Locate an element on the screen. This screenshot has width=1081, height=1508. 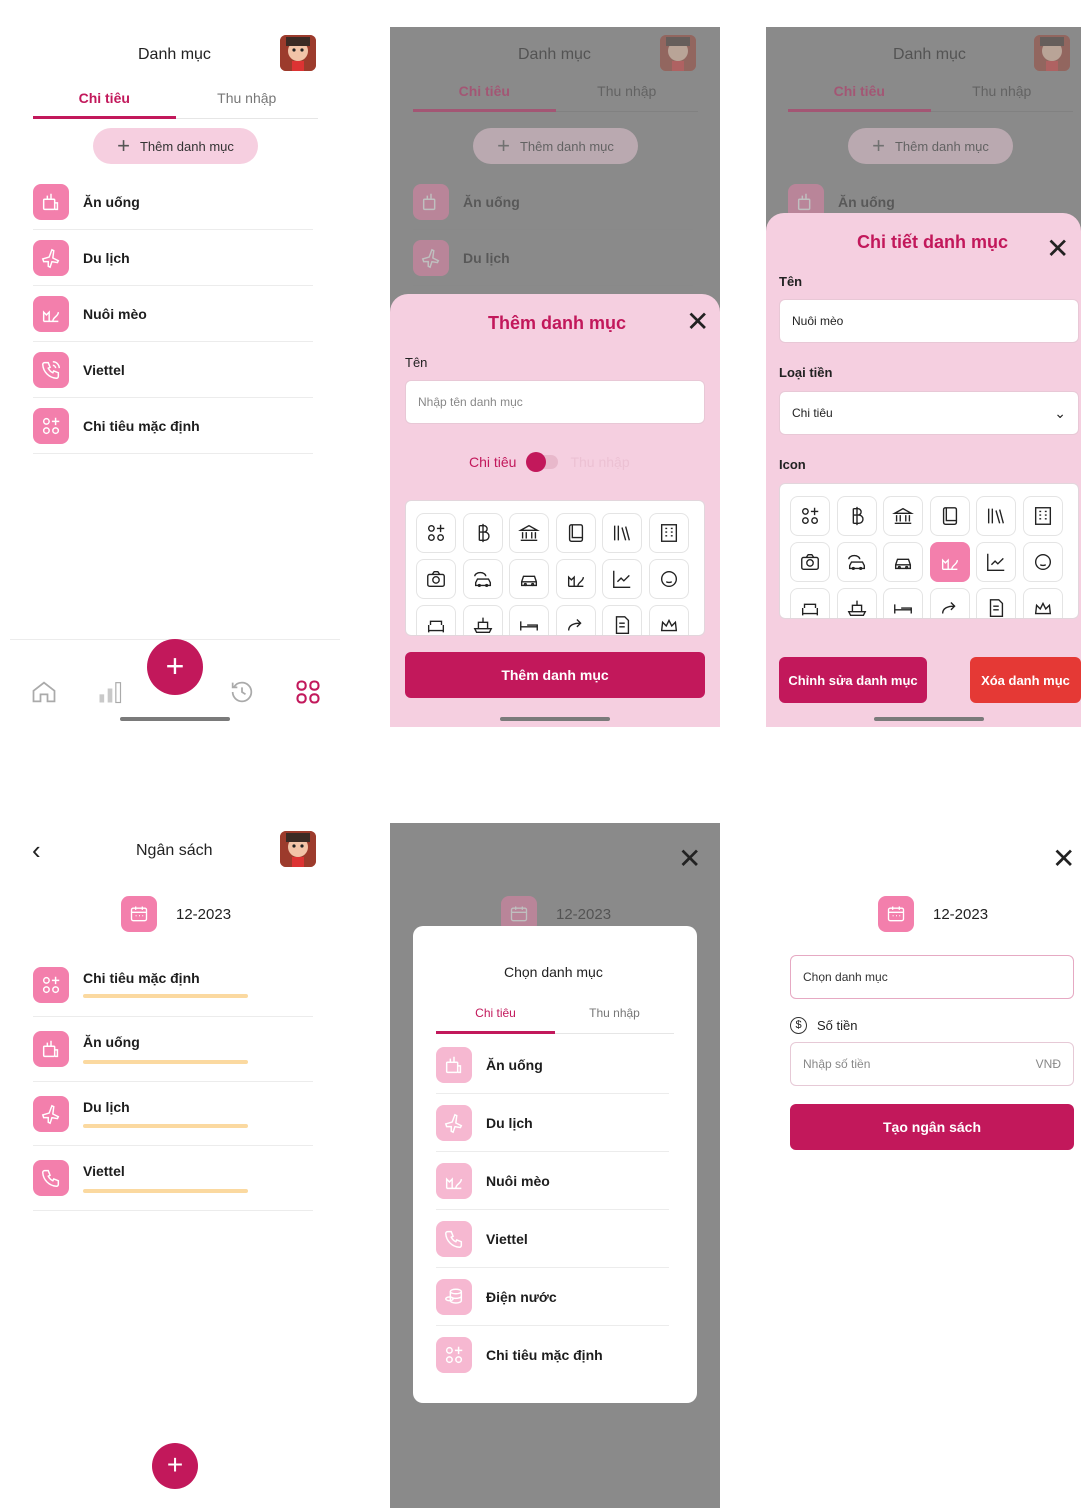
add-transaction-button: + is located at coordinates (175, 667).